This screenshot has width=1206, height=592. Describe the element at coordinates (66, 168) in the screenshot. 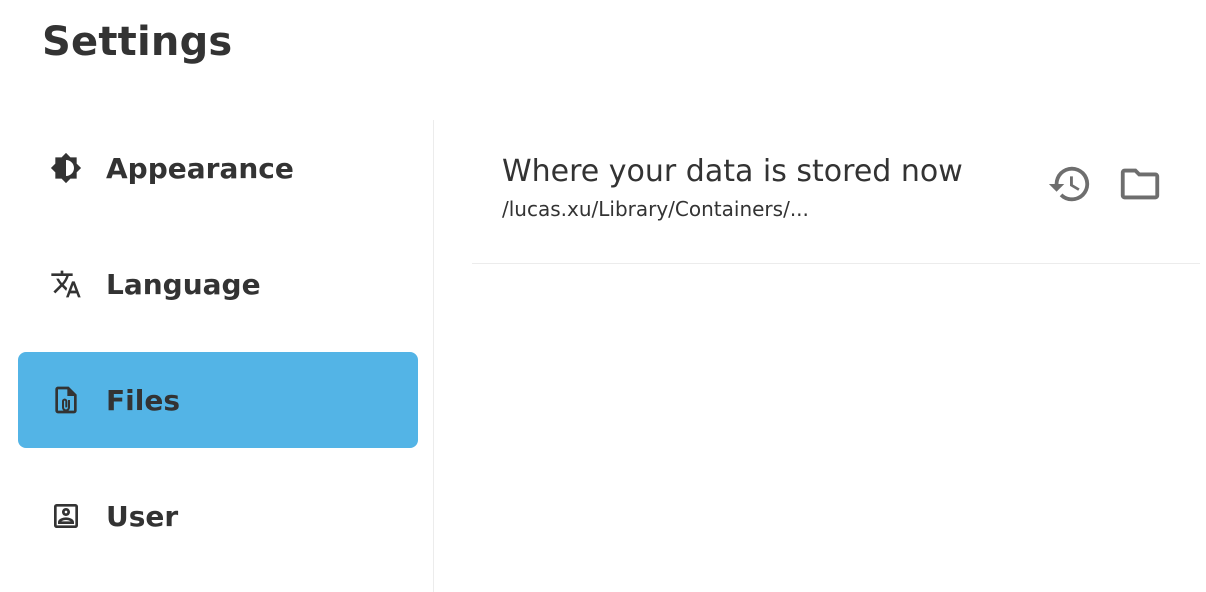

I see `brightness-icon` at that location.